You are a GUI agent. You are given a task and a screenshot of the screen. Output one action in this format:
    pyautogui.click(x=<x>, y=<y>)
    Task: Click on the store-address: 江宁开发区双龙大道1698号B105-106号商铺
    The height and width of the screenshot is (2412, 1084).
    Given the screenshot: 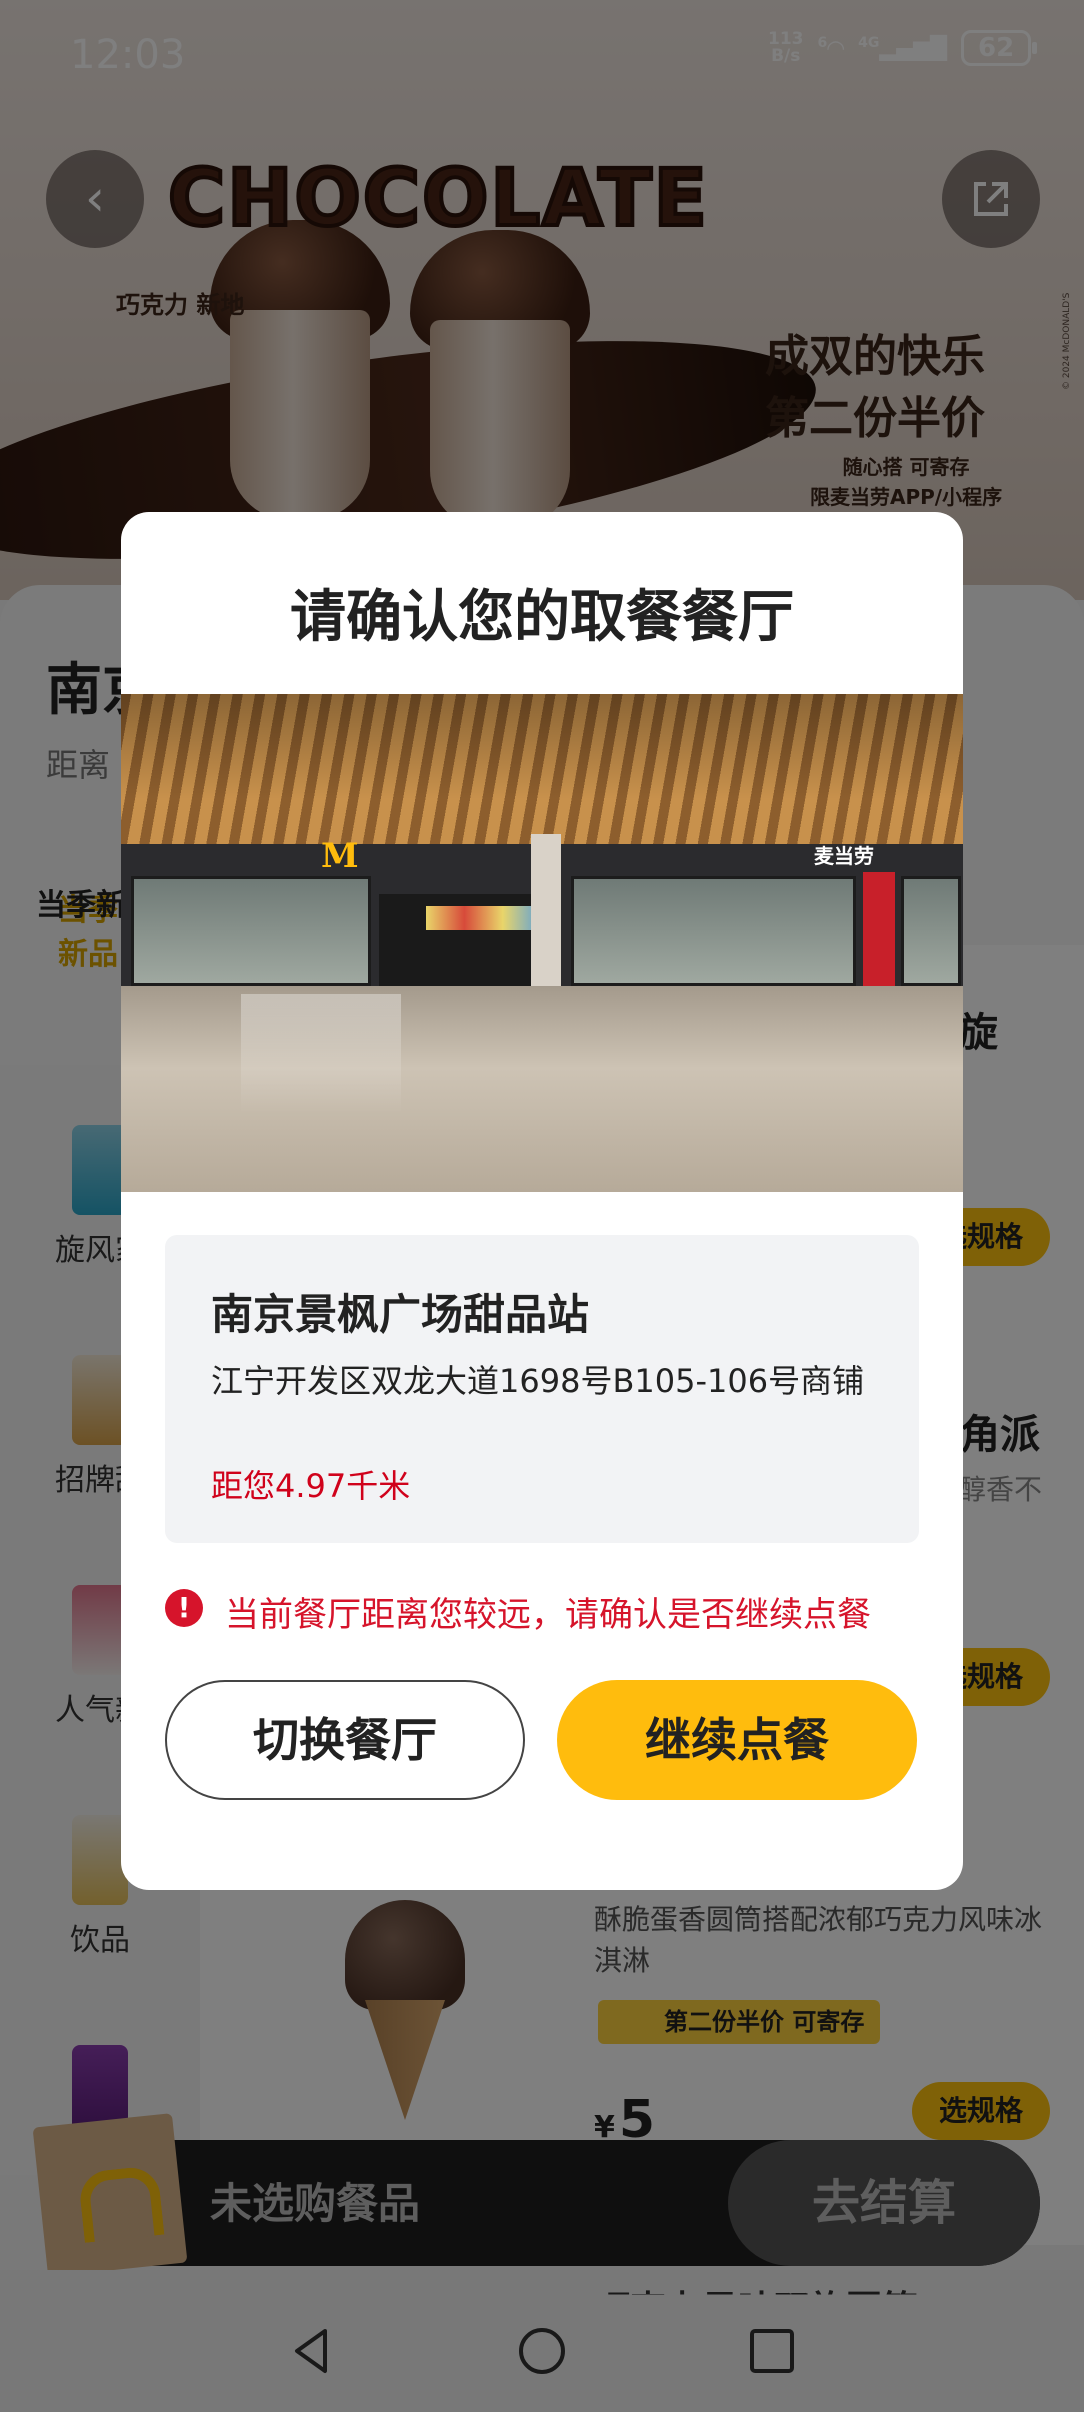 What is the action you would take?
    pyautogui.click(x=538, y=1381)
    